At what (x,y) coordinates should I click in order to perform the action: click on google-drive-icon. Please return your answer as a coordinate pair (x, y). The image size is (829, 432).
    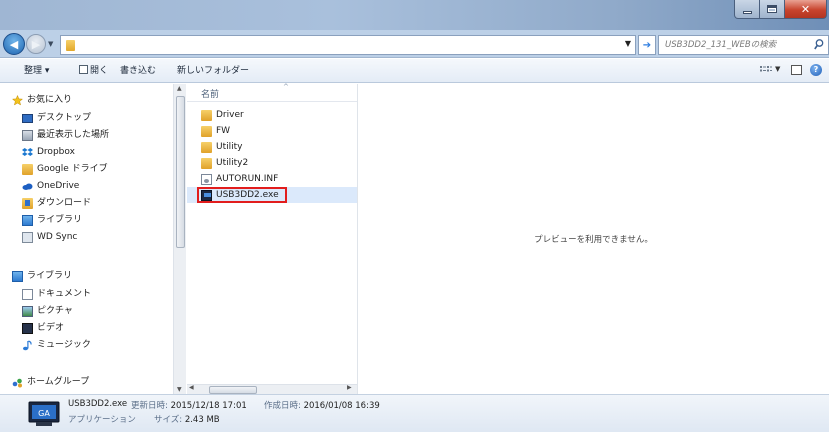
    Looking at the image, I should click on (27, 169).